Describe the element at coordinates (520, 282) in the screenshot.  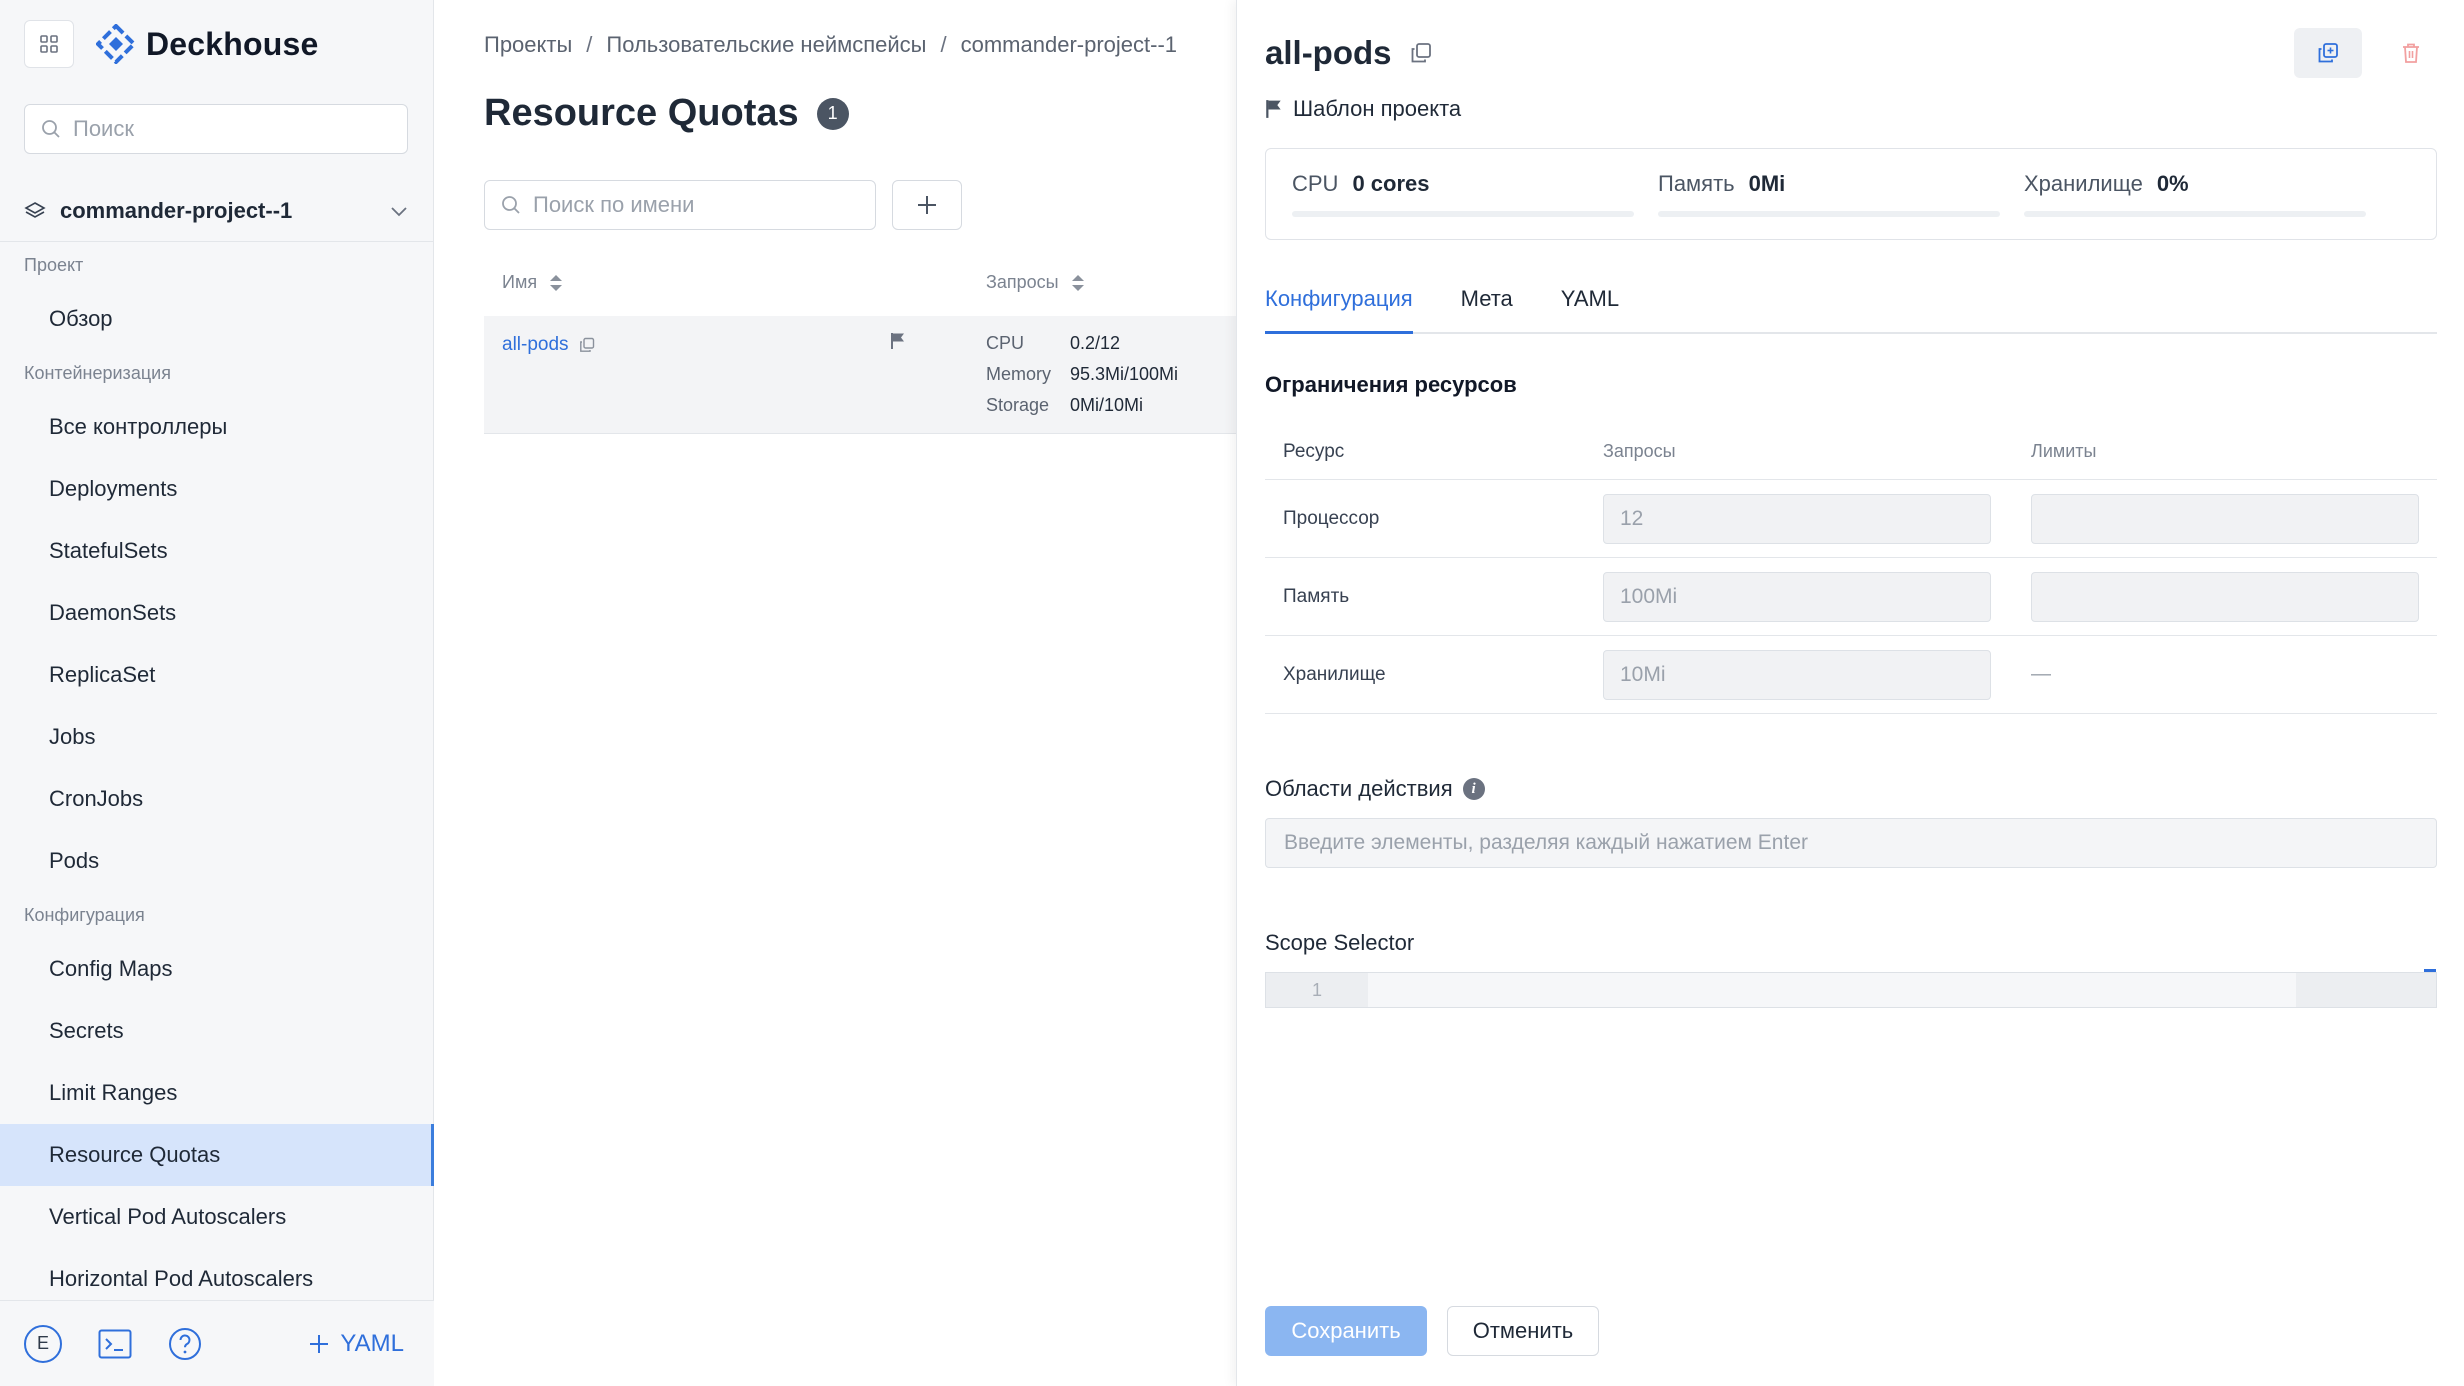
I see `column-header-label: Имя` at that location.